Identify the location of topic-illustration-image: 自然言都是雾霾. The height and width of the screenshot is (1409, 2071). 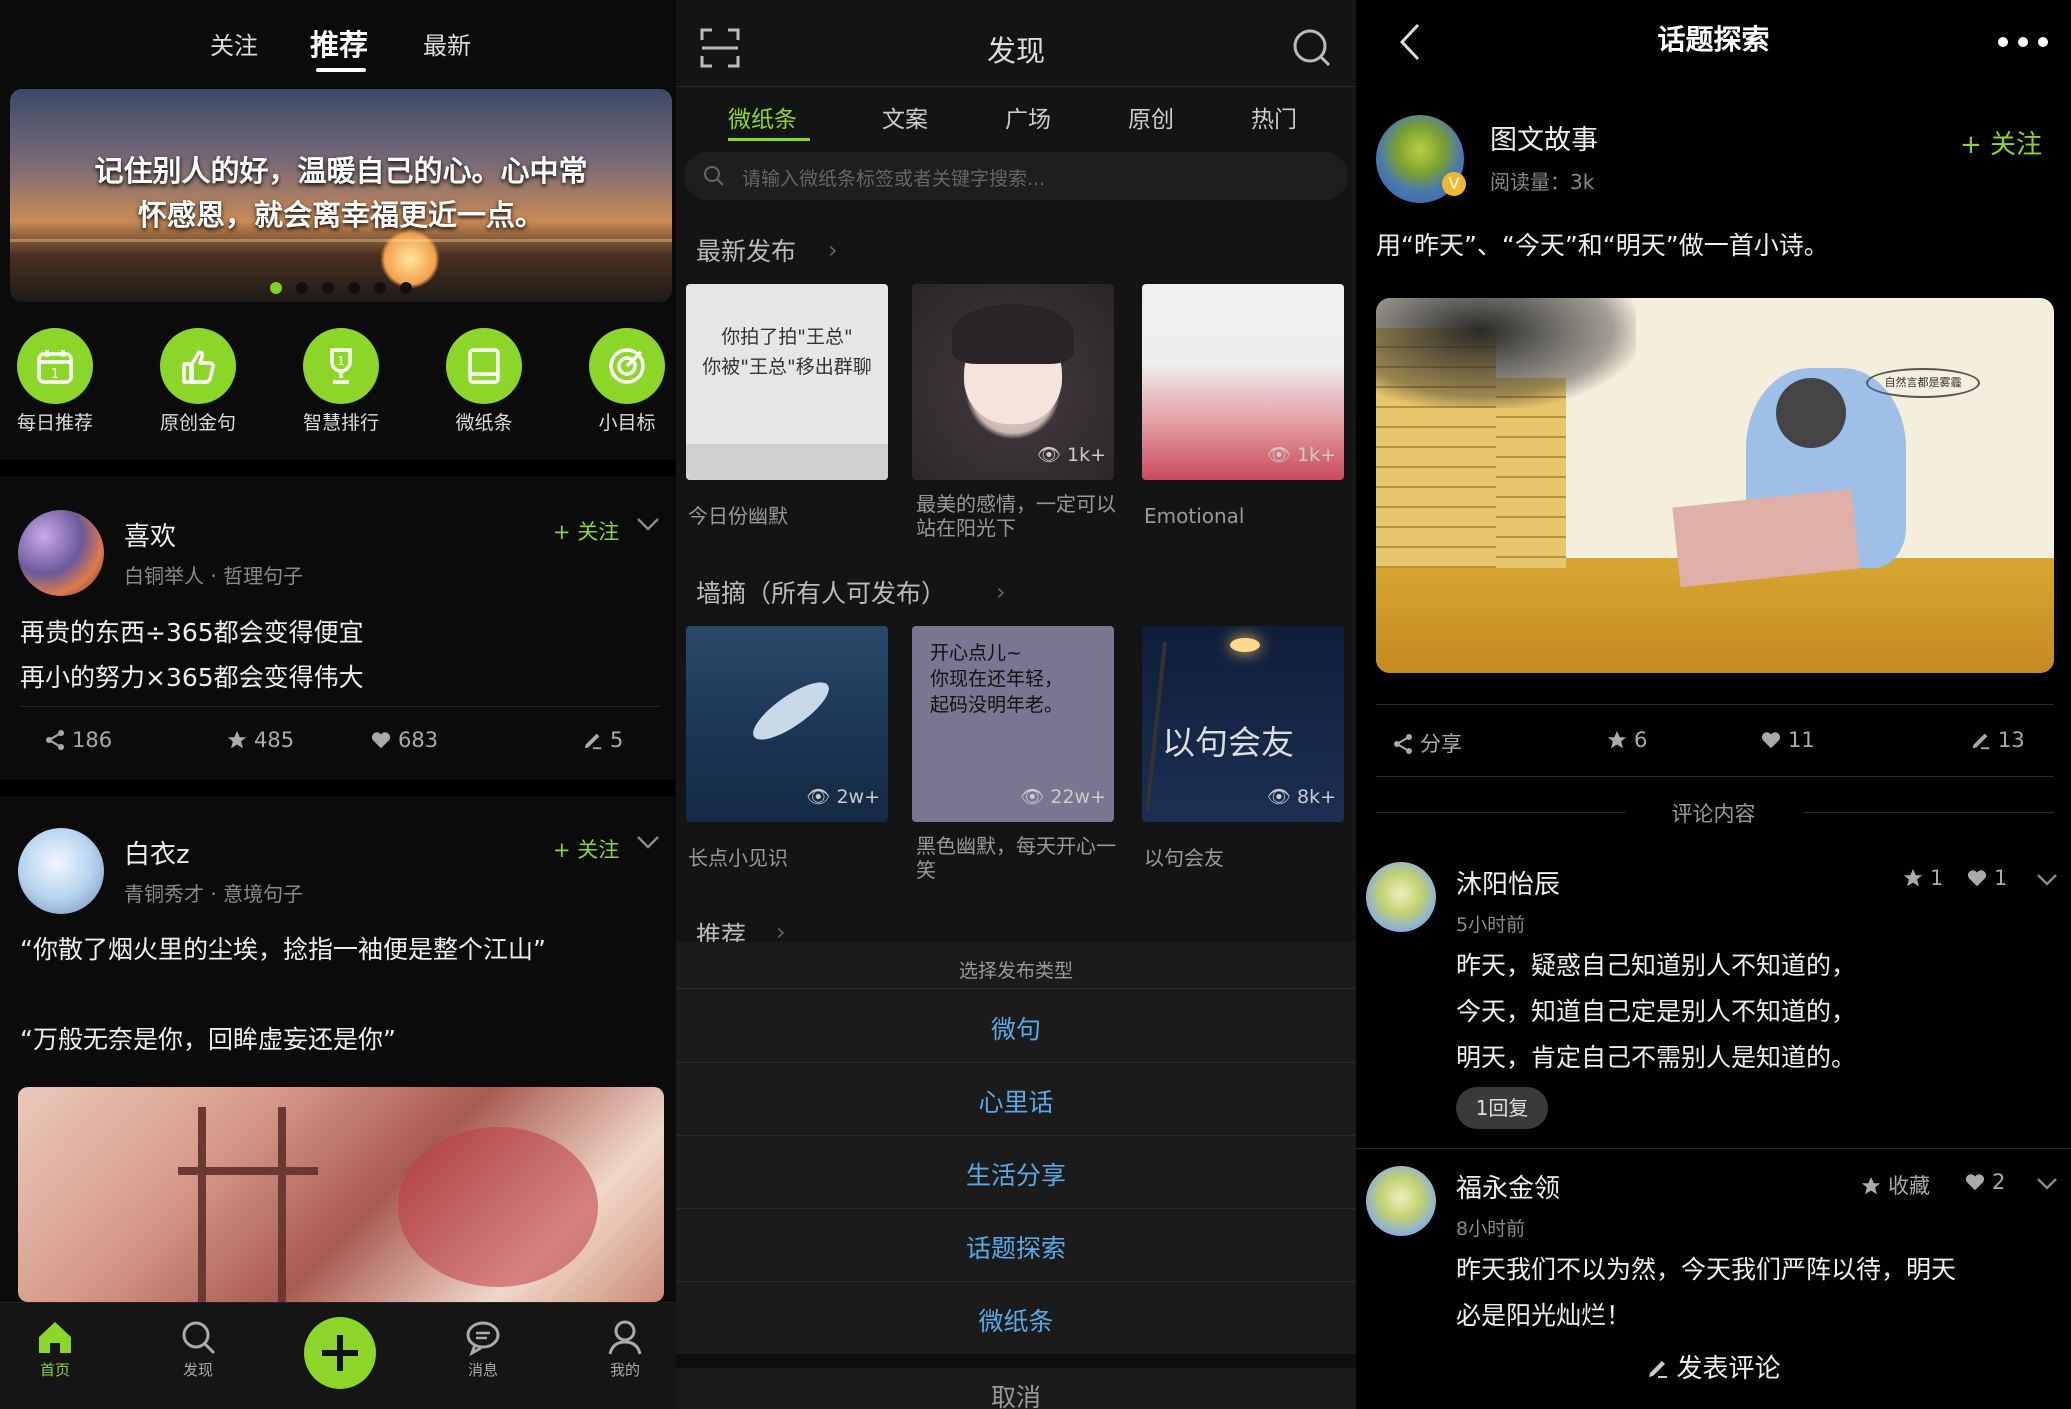
(1715, 485).